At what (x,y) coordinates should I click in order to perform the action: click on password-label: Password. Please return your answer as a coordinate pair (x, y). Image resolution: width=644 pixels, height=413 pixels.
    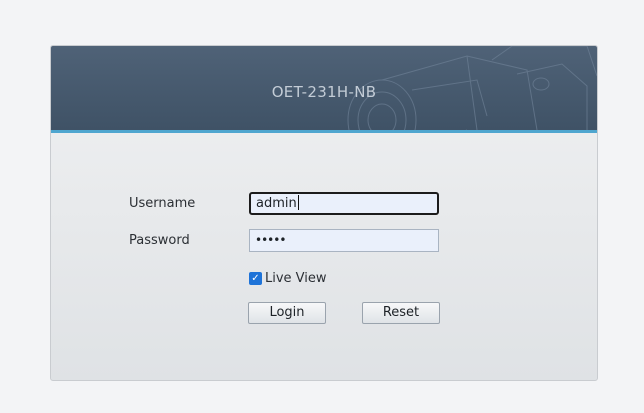
    Looking at the image, I should click on (159, 240).